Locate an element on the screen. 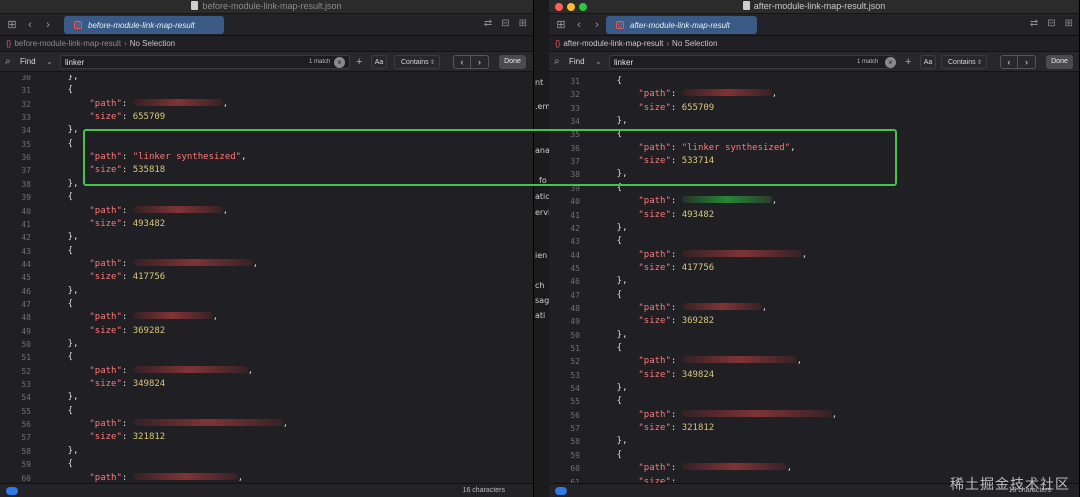  code-line: 53 "size": 349824 is located at coordinates (814, 375).